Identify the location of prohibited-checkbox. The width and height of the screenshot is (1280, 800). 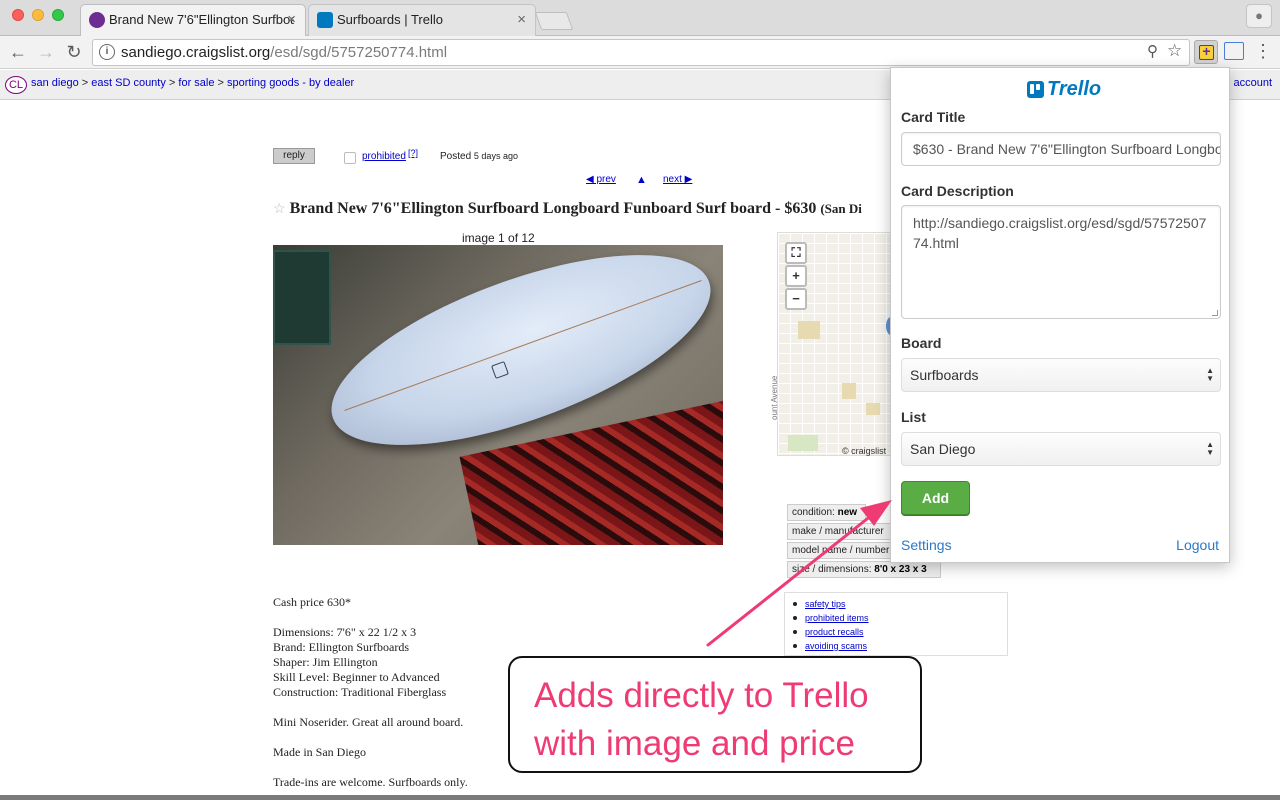
(350, 158).